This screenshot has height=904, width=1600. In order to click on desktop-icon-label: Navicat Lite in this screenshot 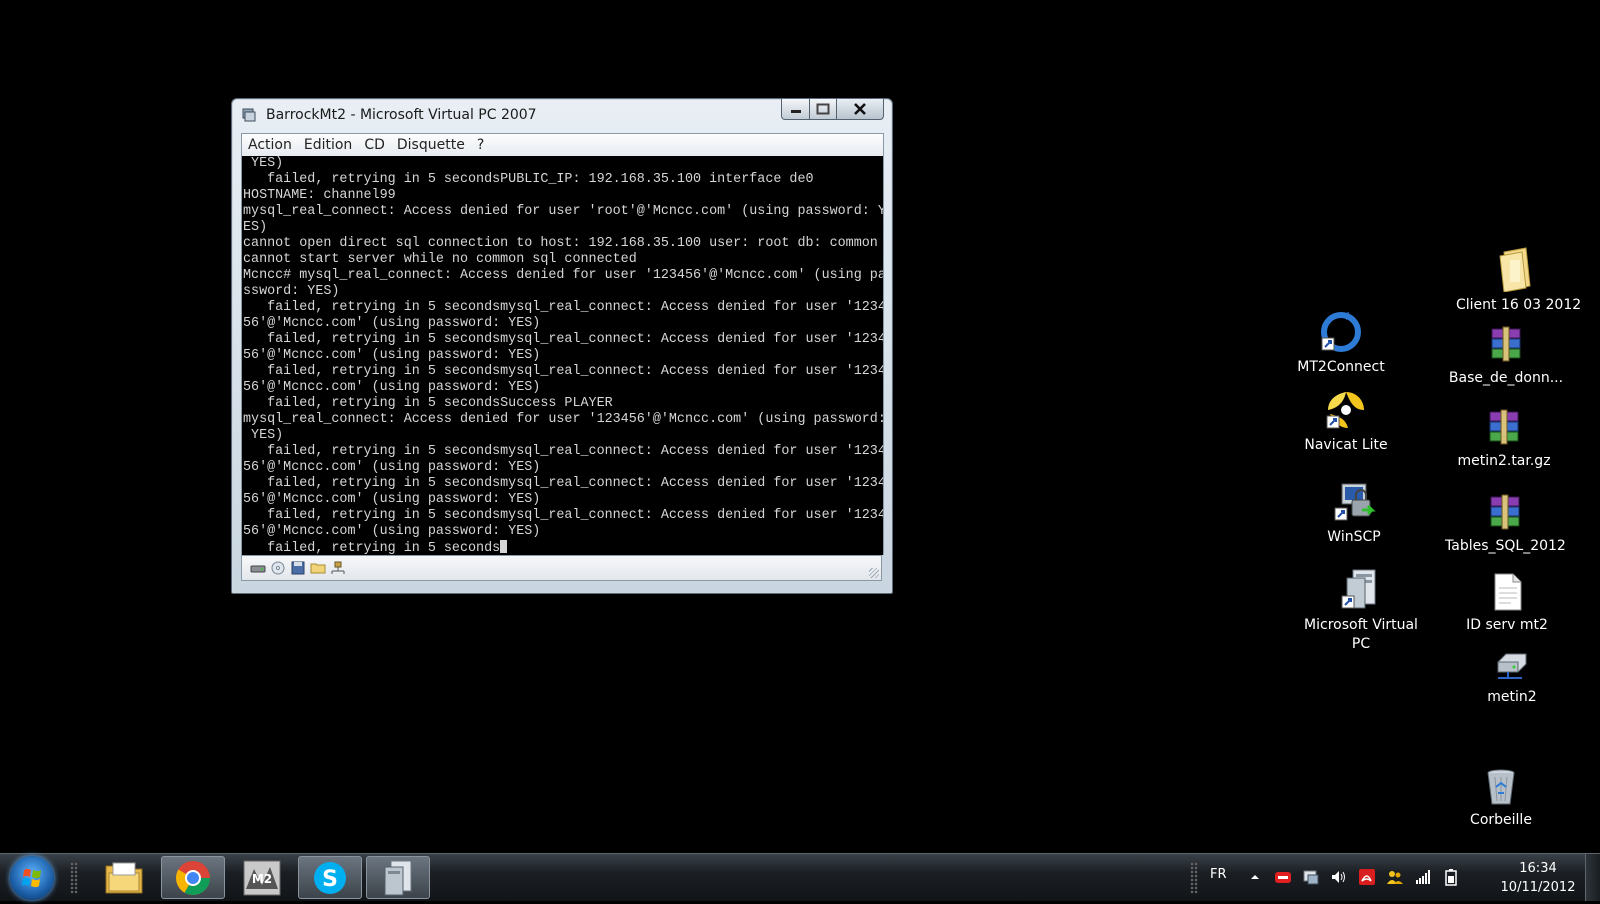, I will do `click(1346, 445)`.